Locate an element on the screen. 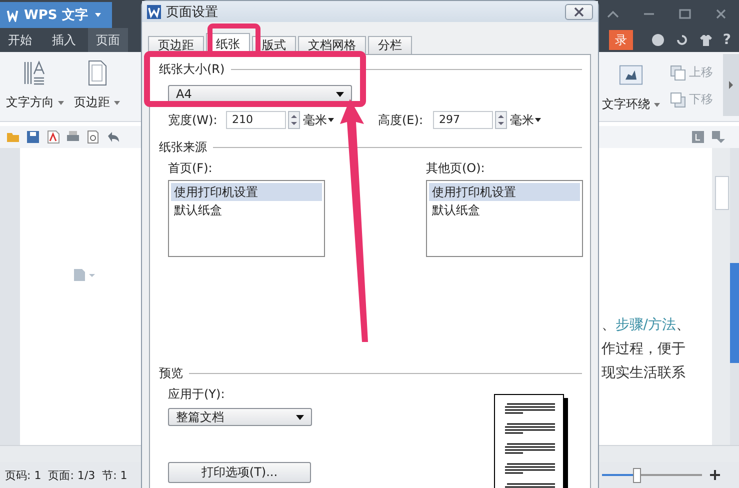 The height and width of the screenshot is (488, 739). tab-stop-icon is located at coordinates (698, 137).